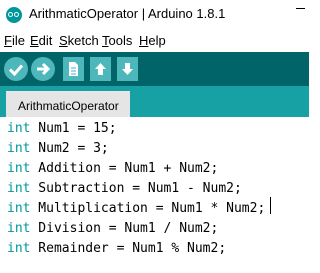 Image resolution: width=320 pixels, height=273 pixels. I want to click on up-arrow-icon, so click(100, 69).